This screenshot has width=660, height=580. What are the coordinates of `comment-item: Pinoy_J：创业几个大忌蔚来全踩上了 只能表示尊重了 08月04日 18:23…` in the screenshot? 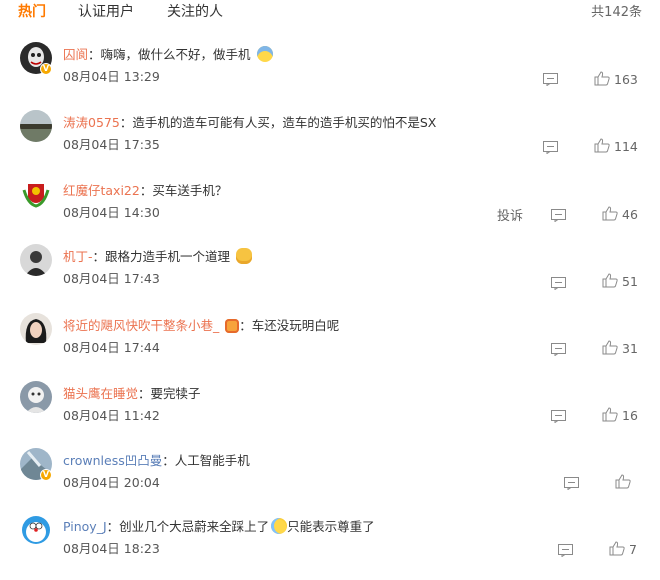 It's located at (330, 547).